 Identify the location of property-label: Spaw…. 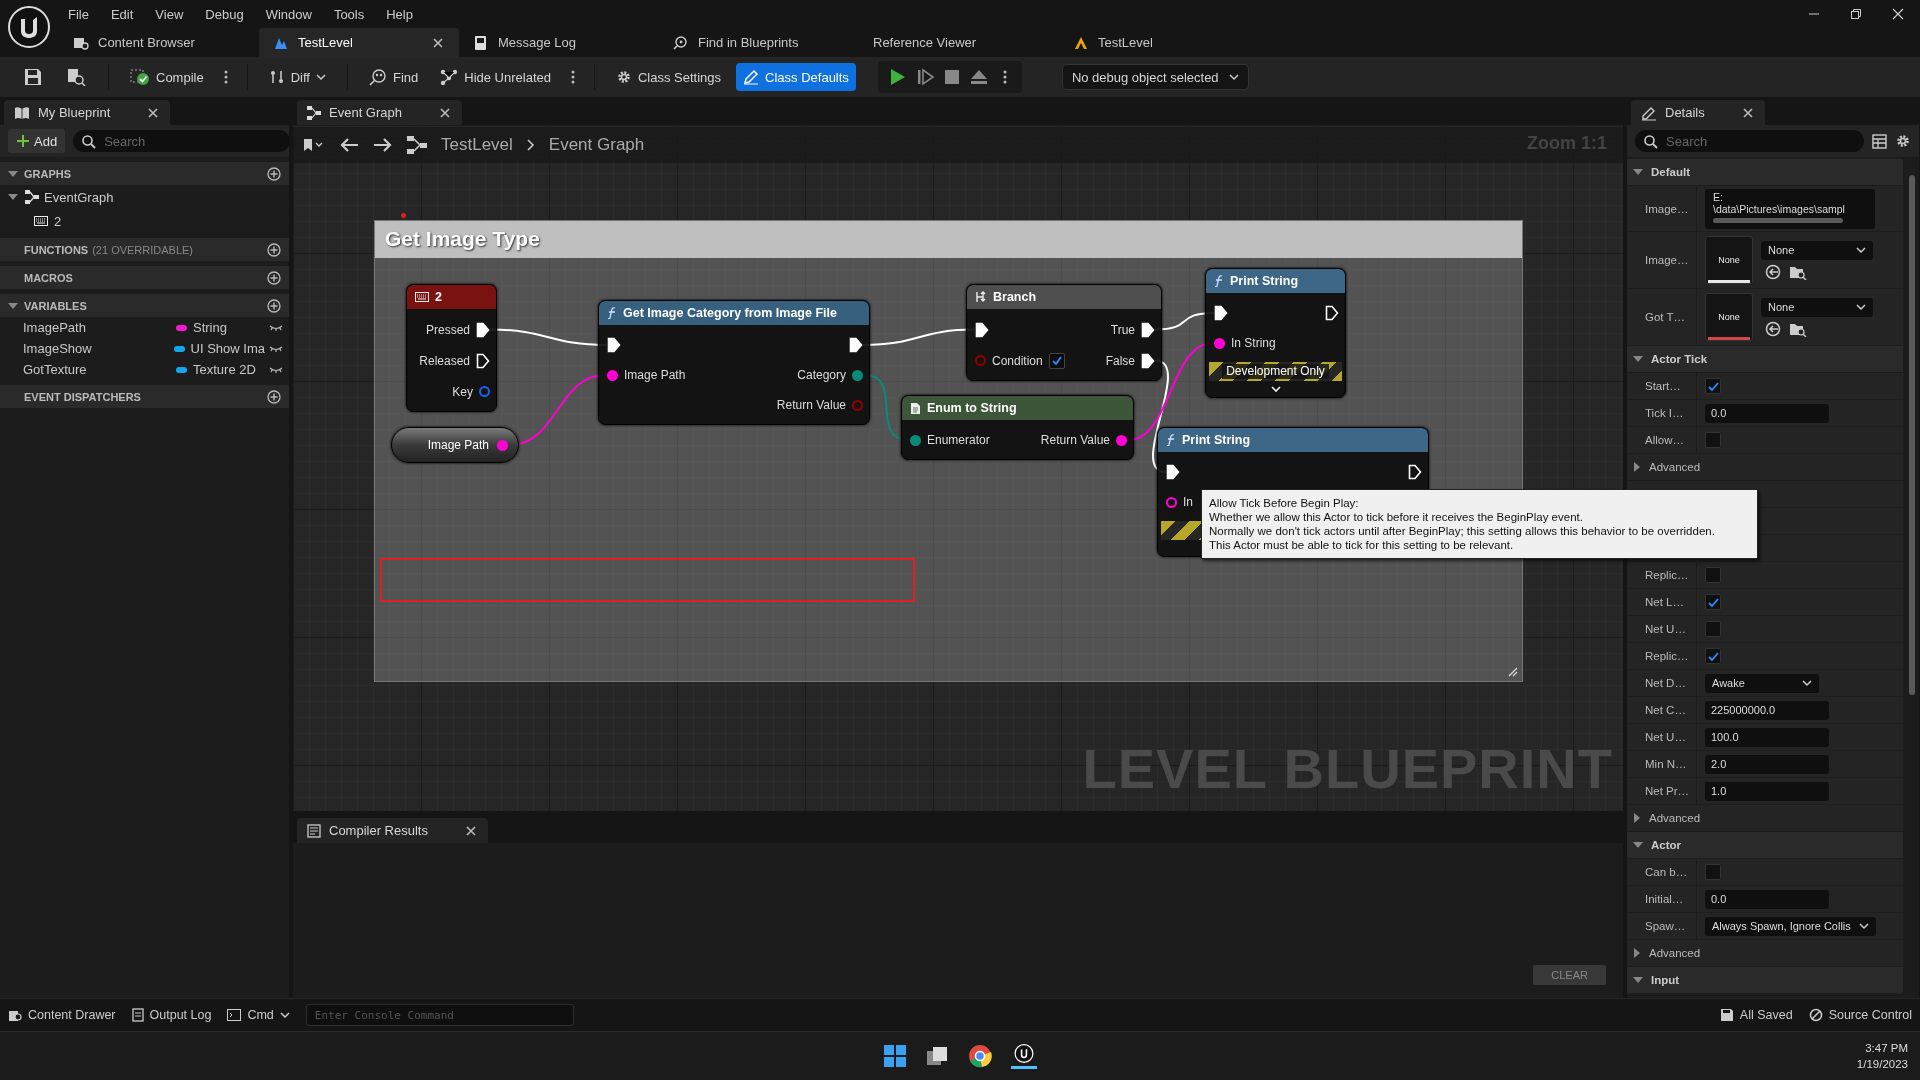
(1662, 926).